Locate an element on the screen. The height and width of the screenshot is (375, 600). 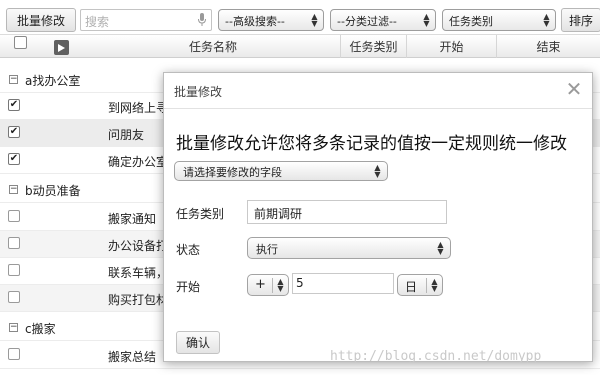
task-name: 搬家通知 is located at coordinates (132, 219).